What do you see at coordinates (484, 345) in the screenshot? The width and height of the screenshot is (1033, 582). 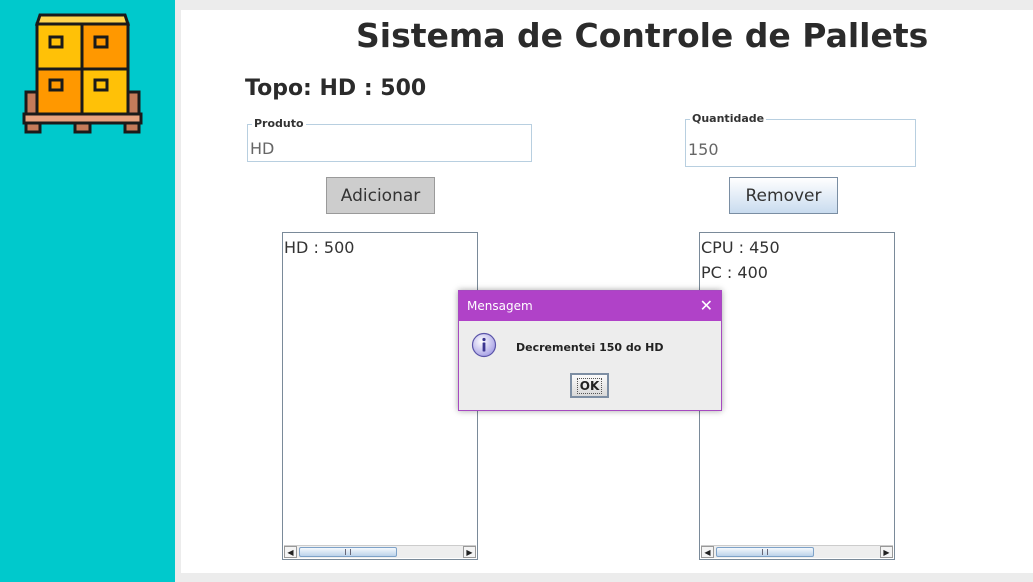 I see `info-icon` at bounding box center [484, 345].